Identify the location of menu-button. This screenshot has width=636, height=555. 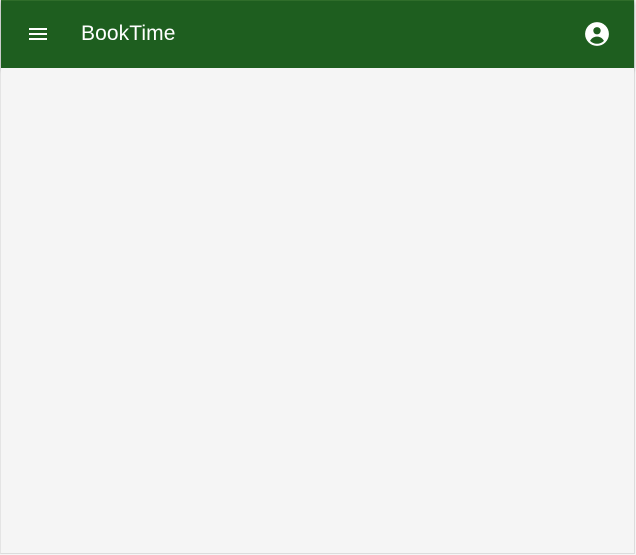
(38, 34).